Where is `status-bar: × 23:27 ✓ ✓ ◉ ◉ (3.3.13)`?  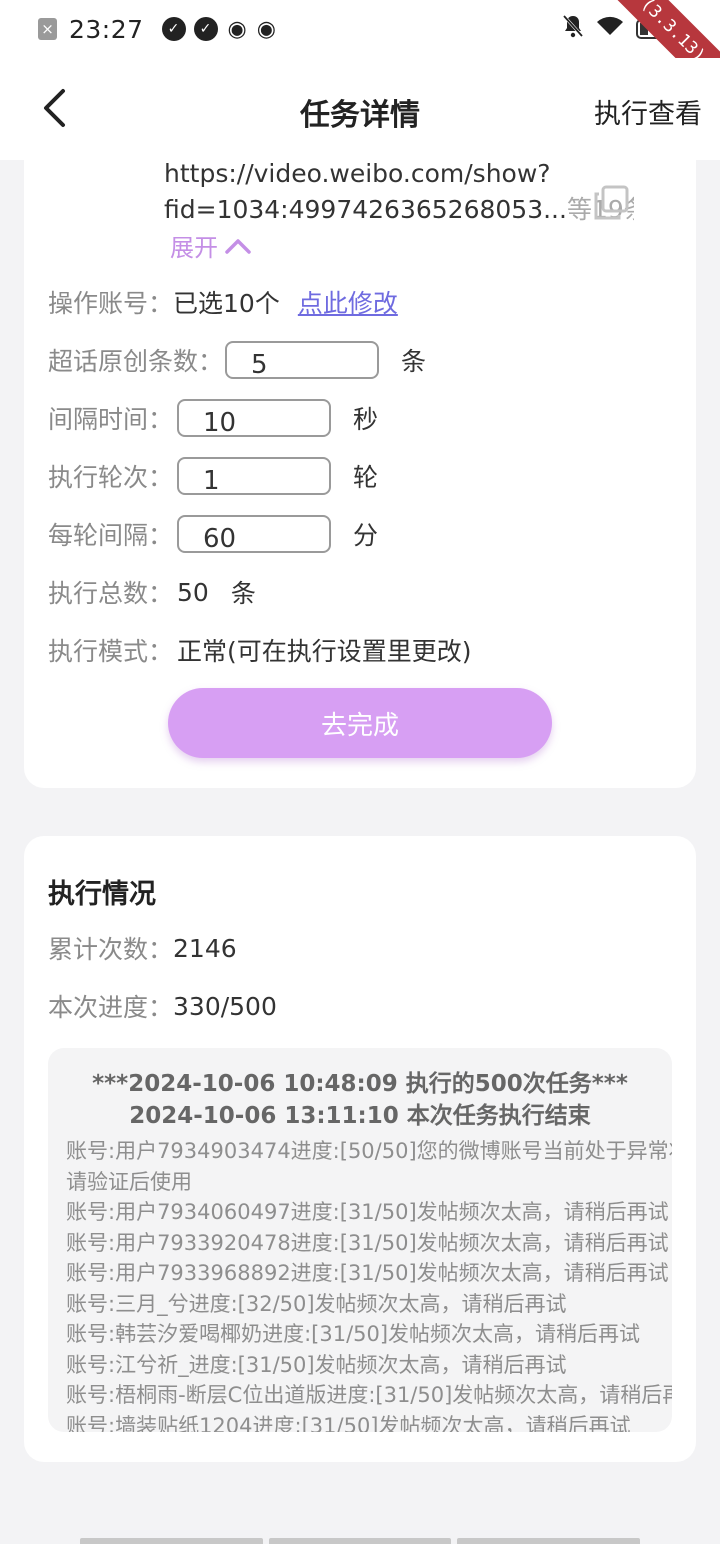 status-bar: × 23:27 ✓ ✓ ◉ ◉ (3.3.13) is located at coordinates (360, 58).